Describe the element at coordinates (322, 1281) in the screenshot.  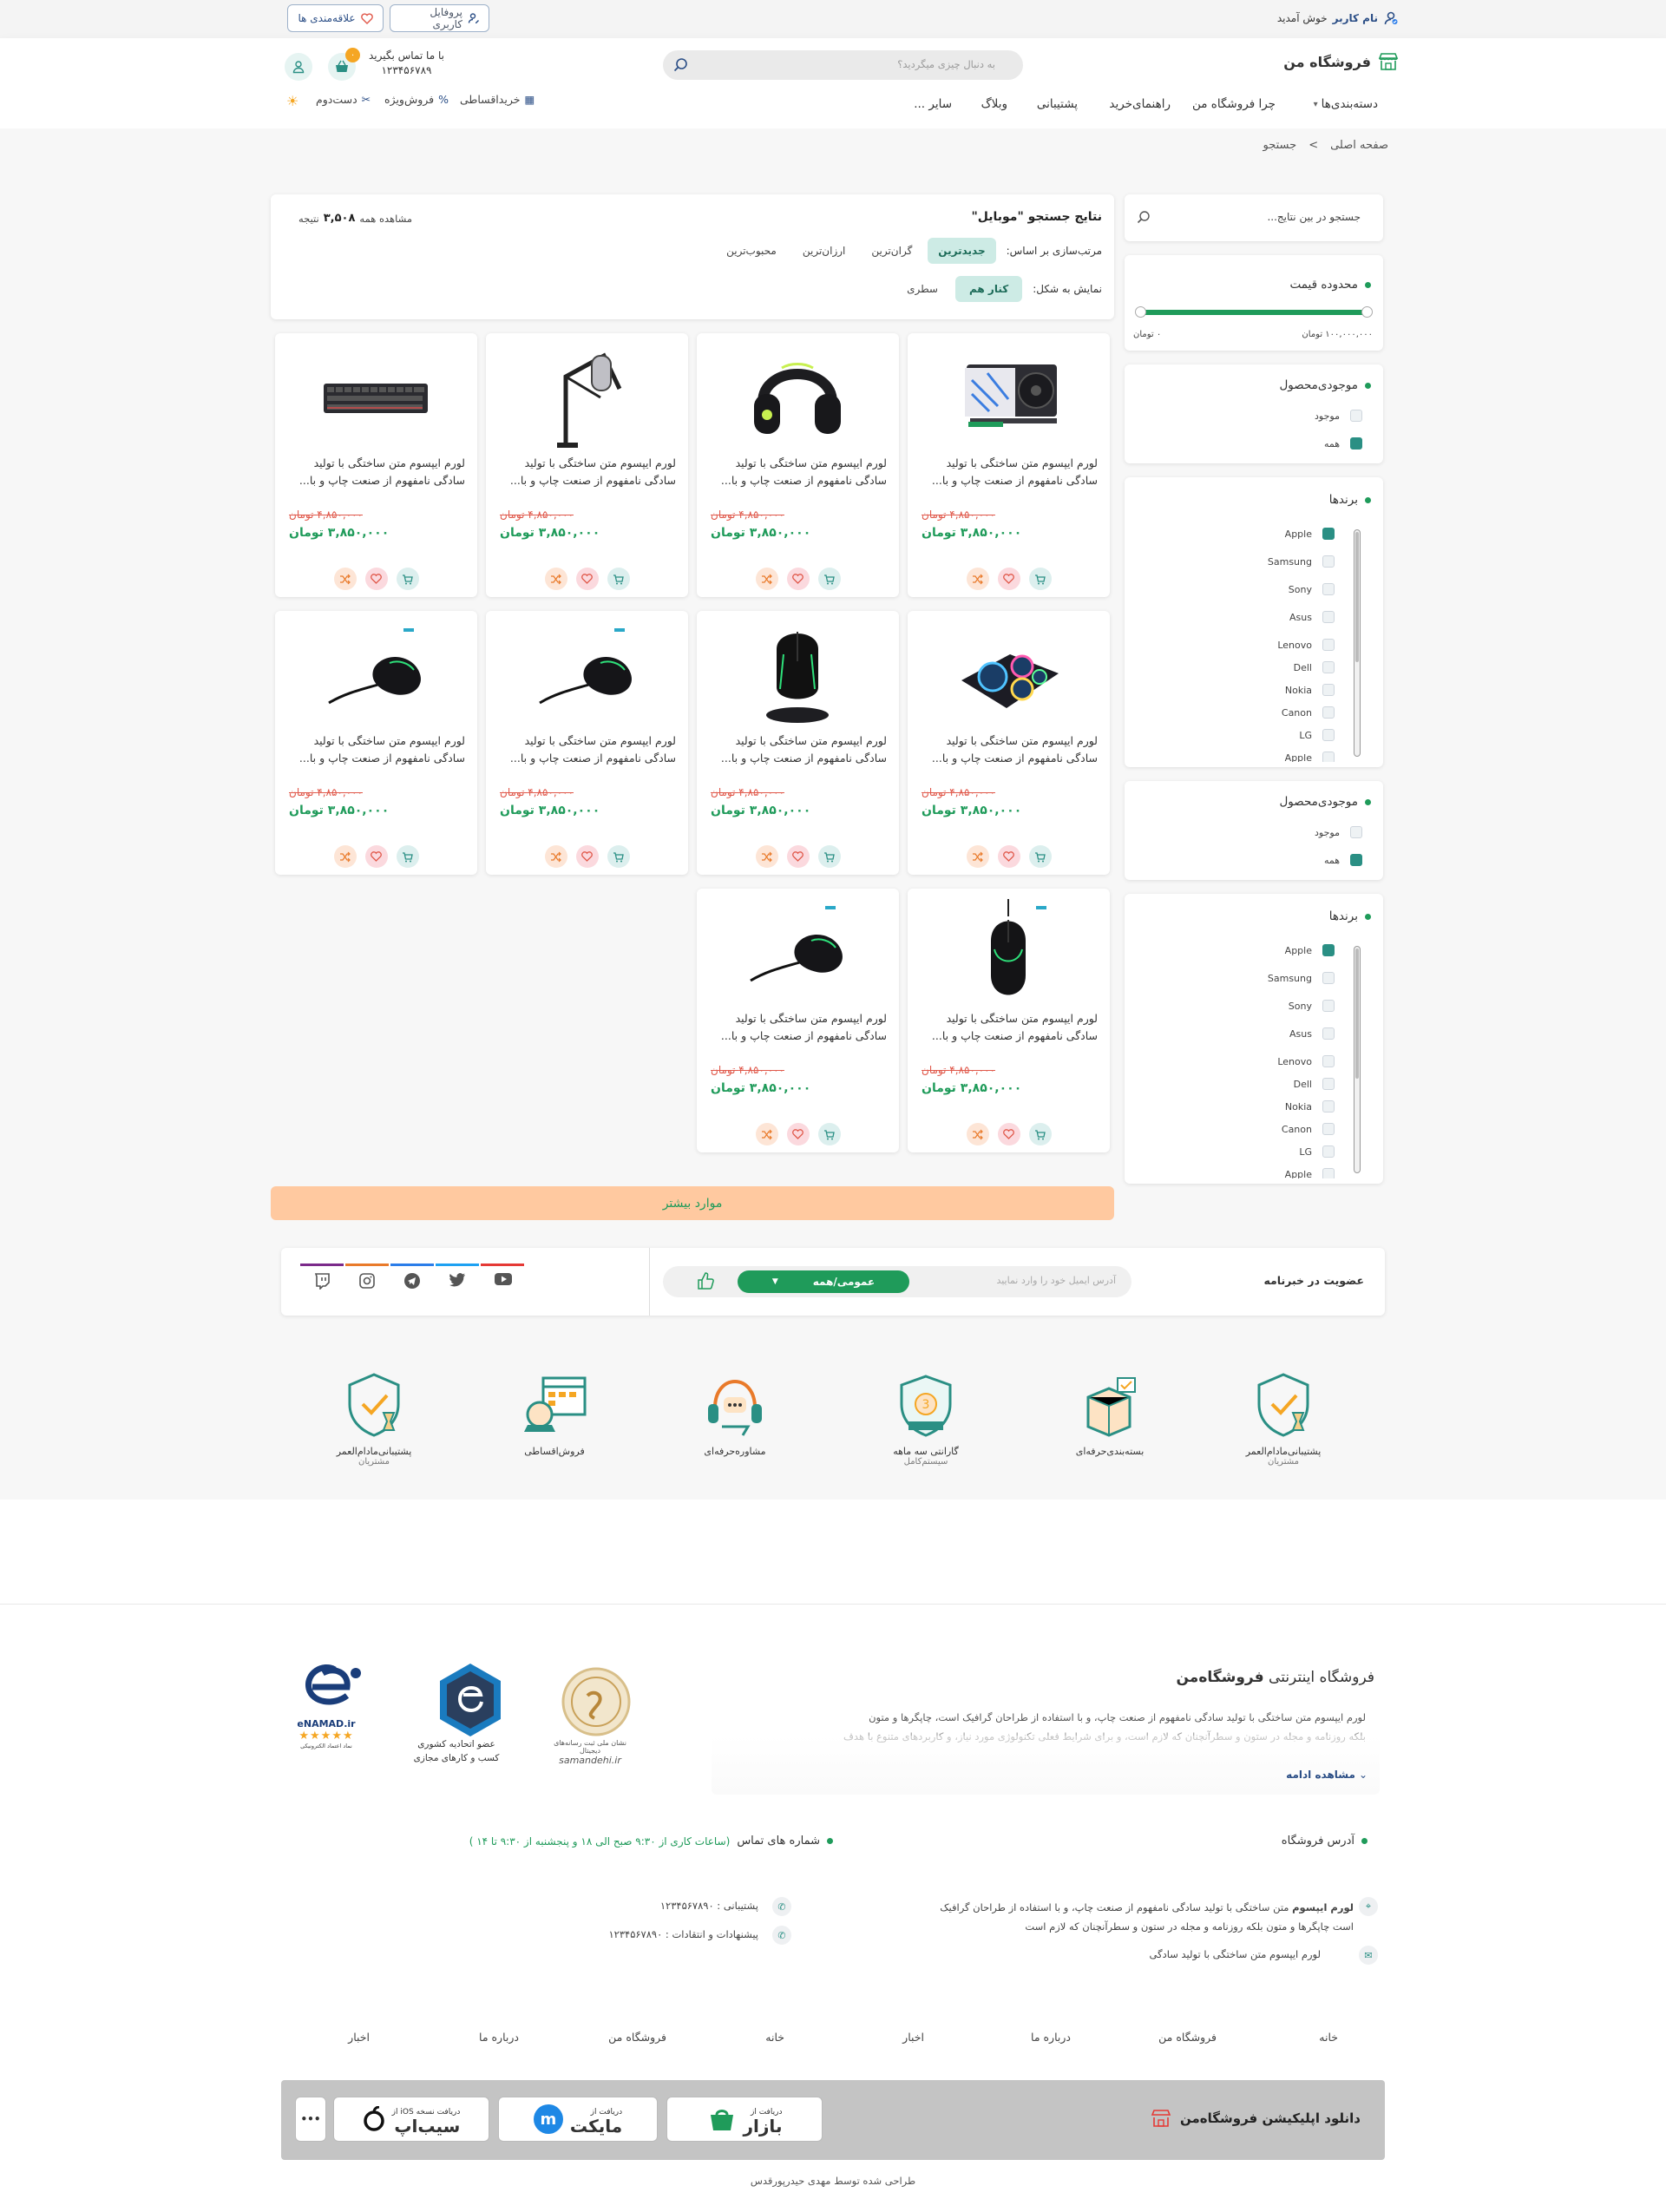
I see `twitch-icon` at that location.